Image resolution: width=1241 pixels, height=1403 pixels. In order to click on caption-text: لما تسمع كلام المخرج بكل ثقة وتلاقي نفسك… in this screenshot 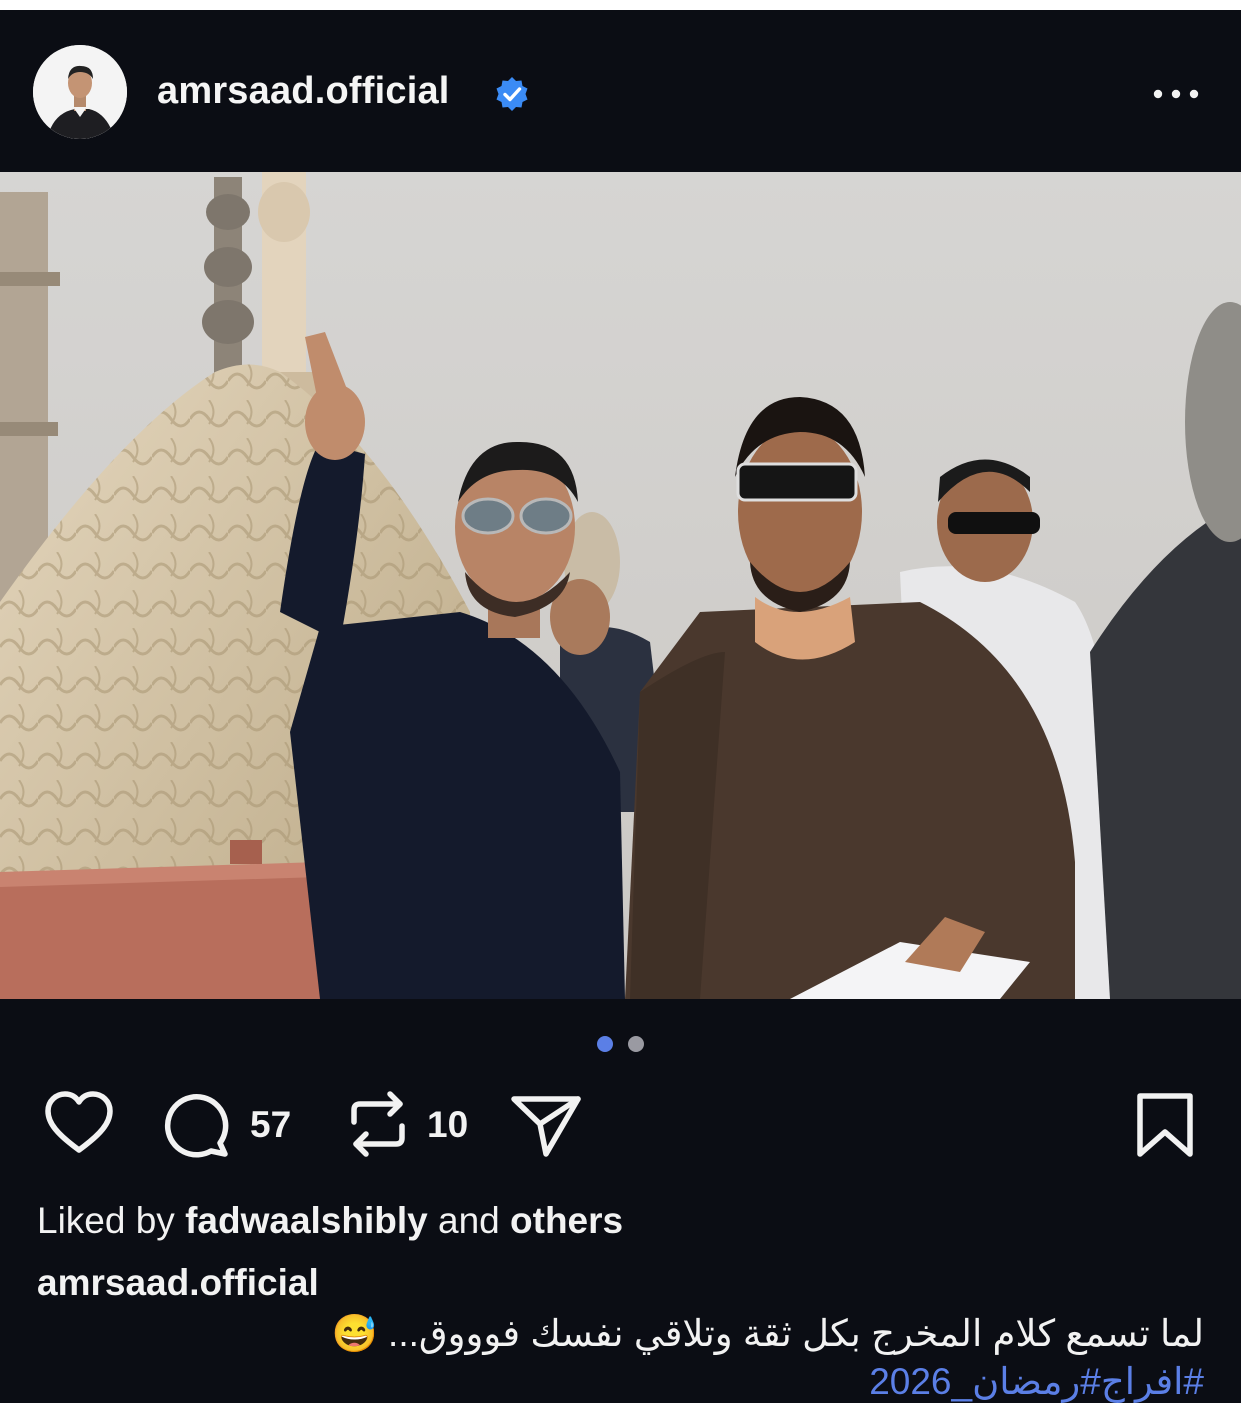, I will do `click(767, 1333)`.